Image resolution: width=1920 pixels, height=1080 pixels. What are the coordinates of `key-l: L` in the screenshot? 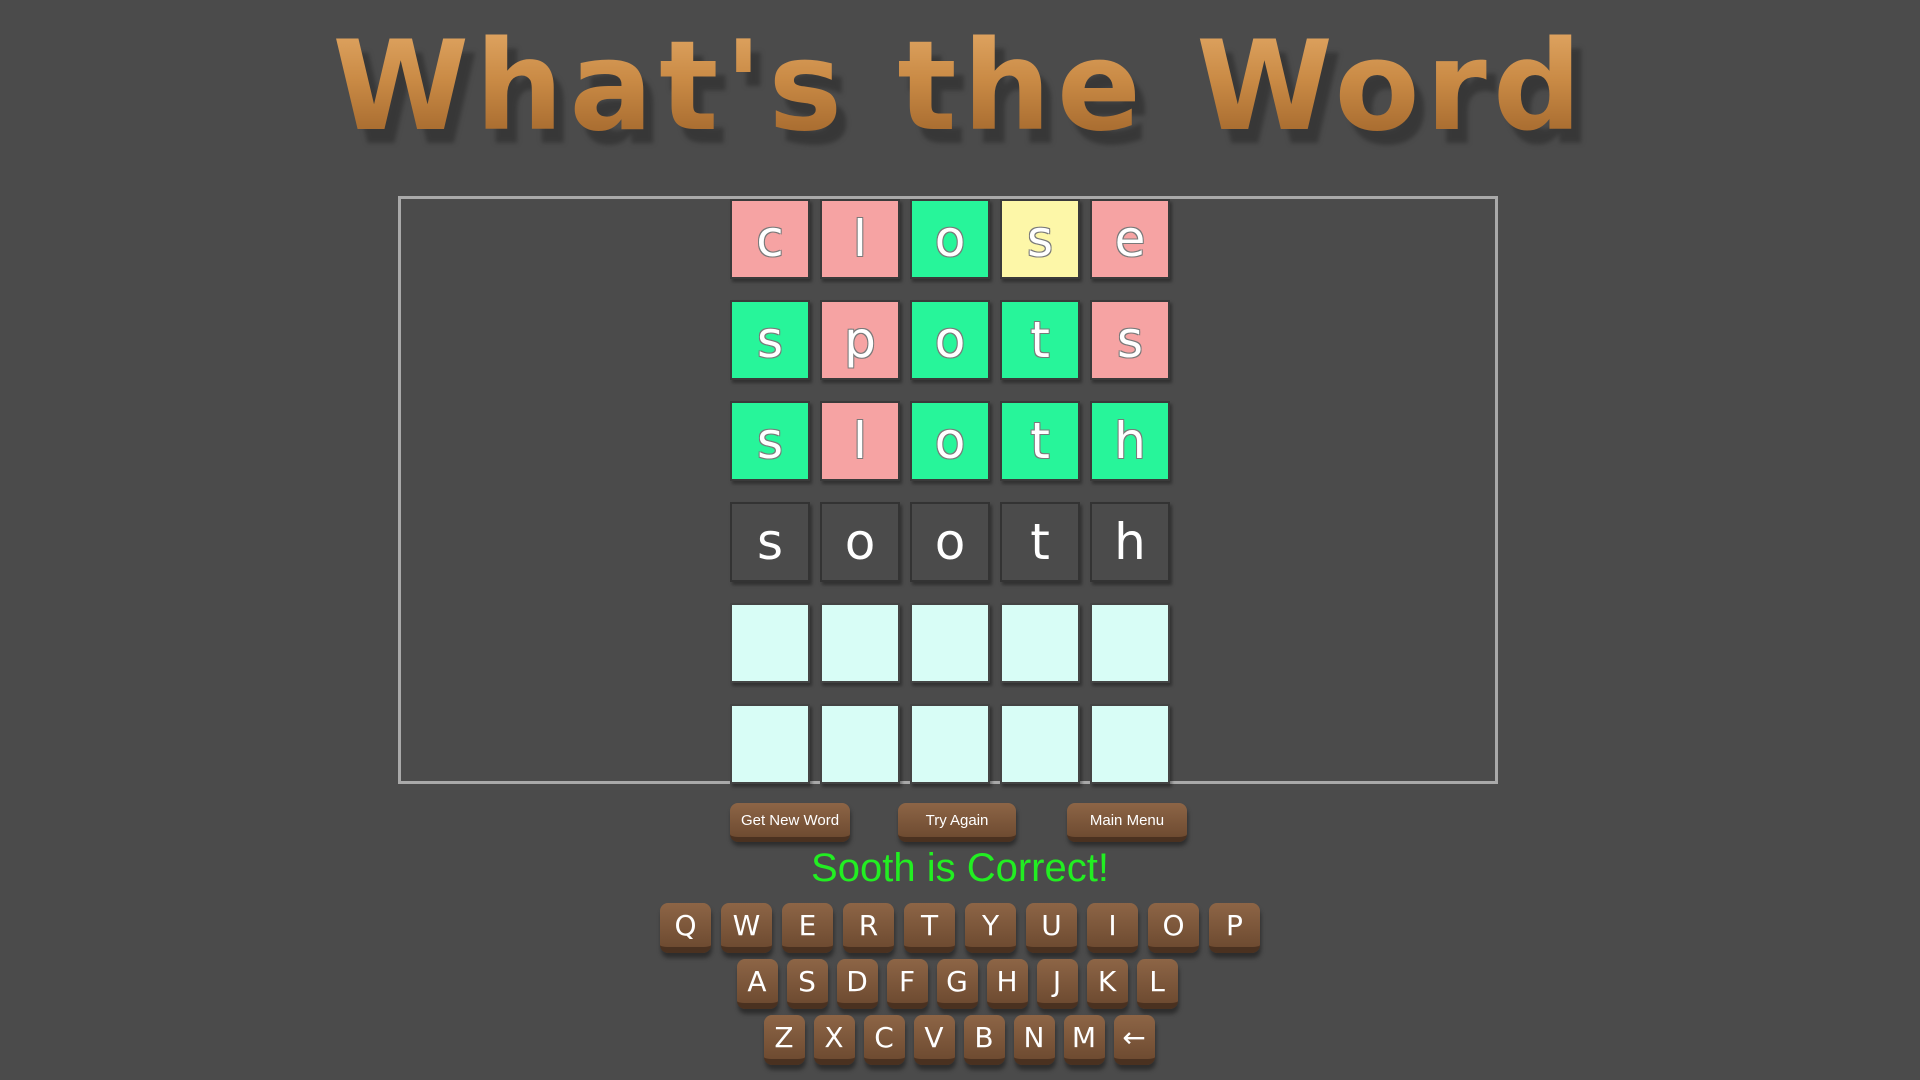 It's located at (1157, 984).